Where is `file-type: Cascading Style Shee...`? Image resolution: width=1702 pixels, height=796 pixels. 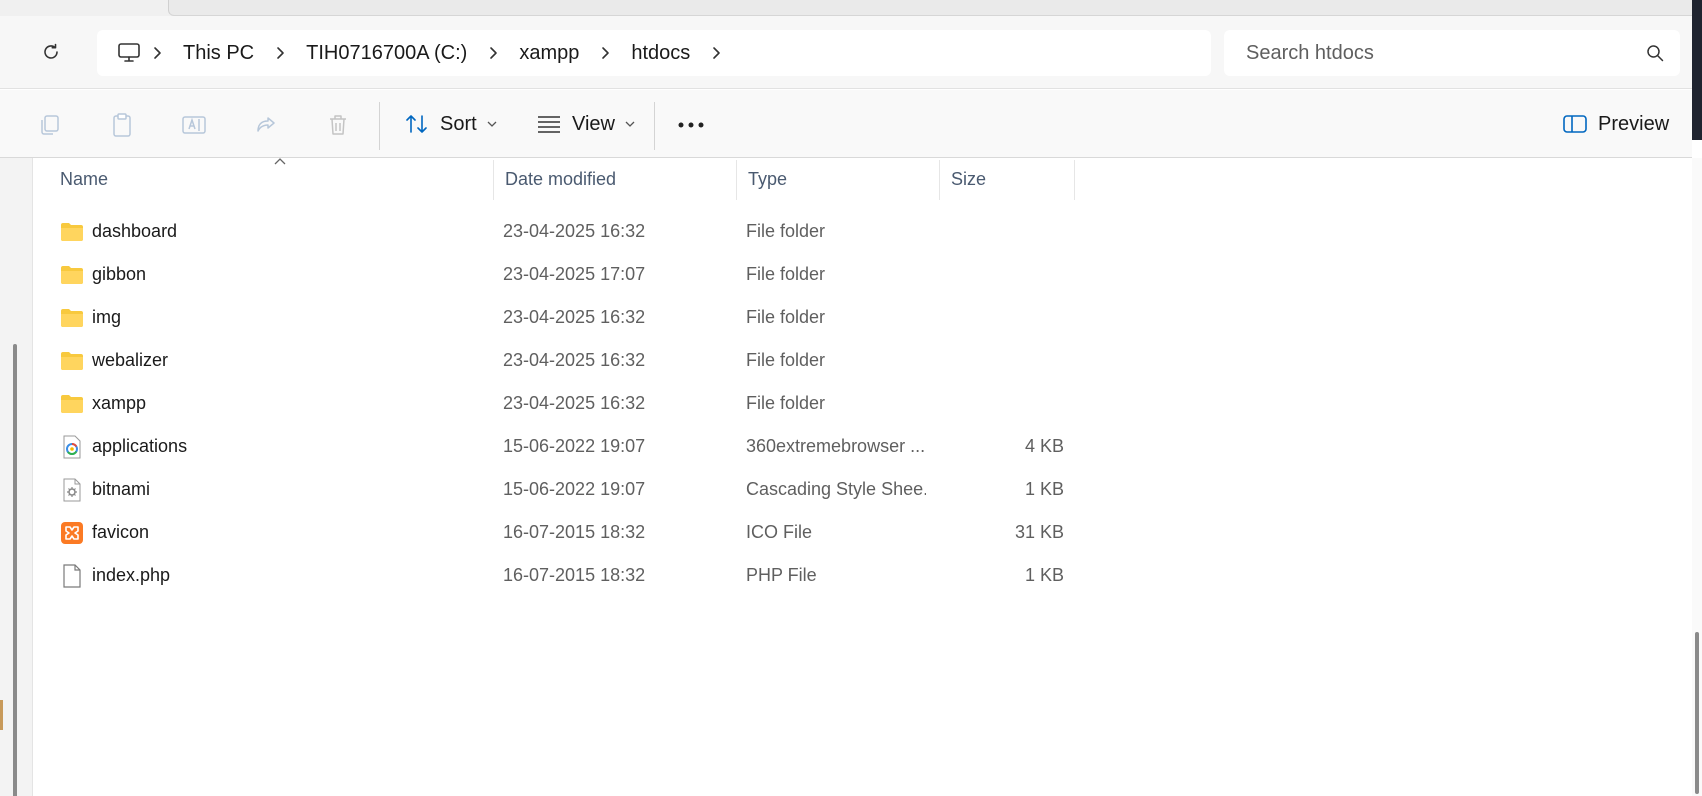 file-type: Cascading Style Shee... is located at coordinates (836, 489).